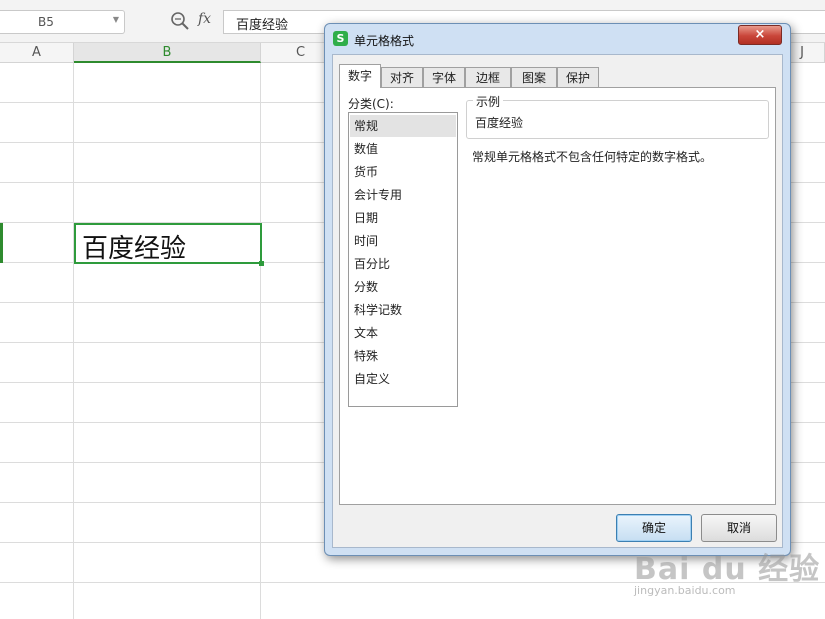  I want to click on format-description: 常规单元格格式不包含任何特定的数字格式。, so click(592, 157).